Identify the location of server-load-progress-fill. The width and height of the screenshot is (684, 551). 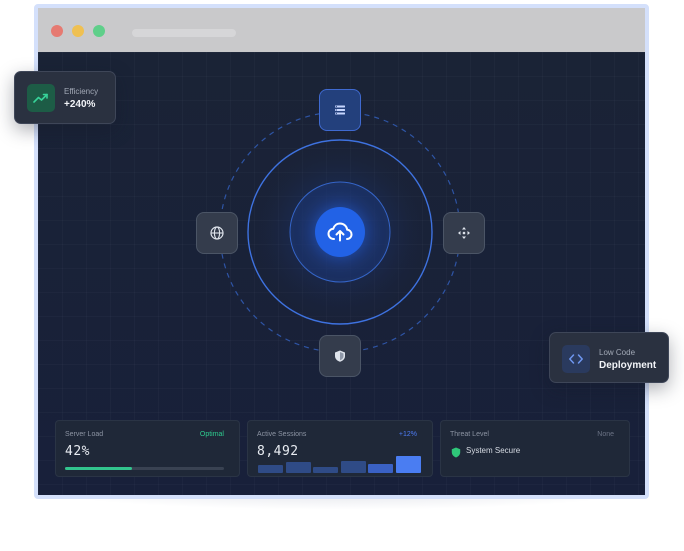
(98, 468).